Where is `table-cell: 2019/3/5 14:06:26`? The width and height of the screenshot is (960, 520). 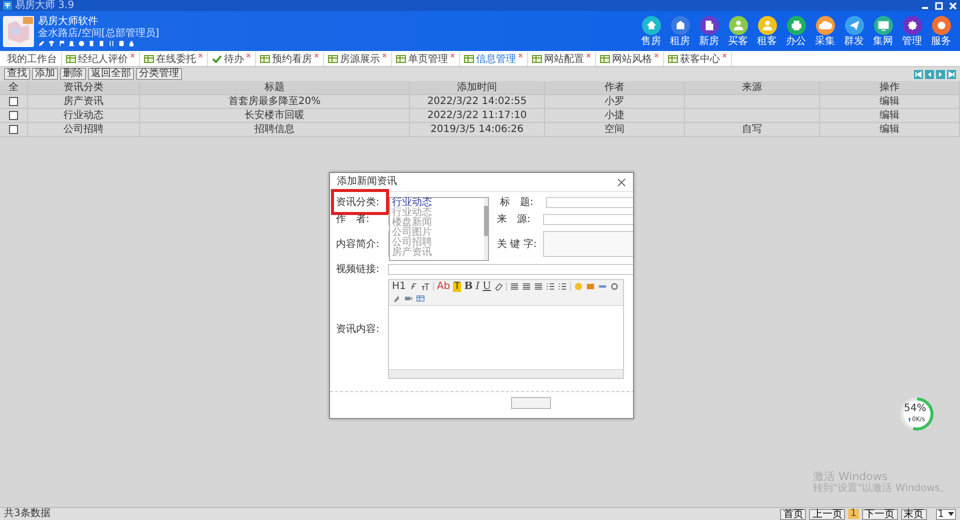 table-cell: 2019/3/5 14:06:26 is located at coordinates (477, 129).